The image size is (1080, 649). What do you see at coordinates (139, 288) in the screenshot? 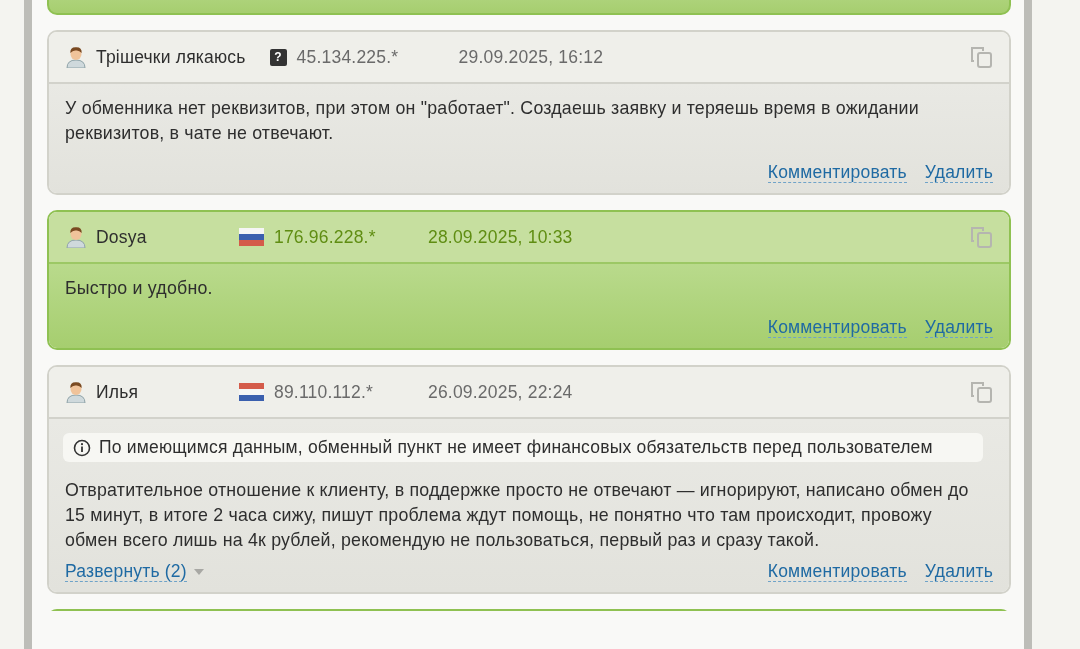
I see `review-text: Быстро и удобно.` at bounding box center [139, 288].